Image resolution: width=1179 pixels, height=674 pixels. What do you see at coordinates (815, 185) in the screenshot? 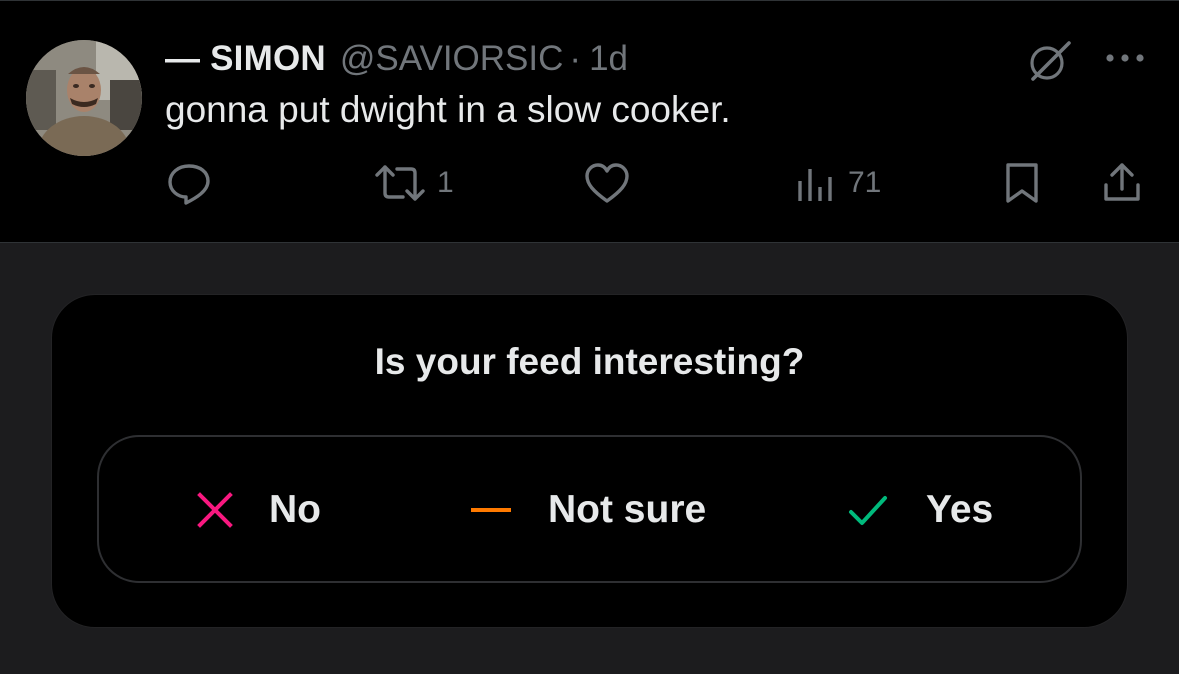
I see `views-icon` at bounding box center [815, 185].